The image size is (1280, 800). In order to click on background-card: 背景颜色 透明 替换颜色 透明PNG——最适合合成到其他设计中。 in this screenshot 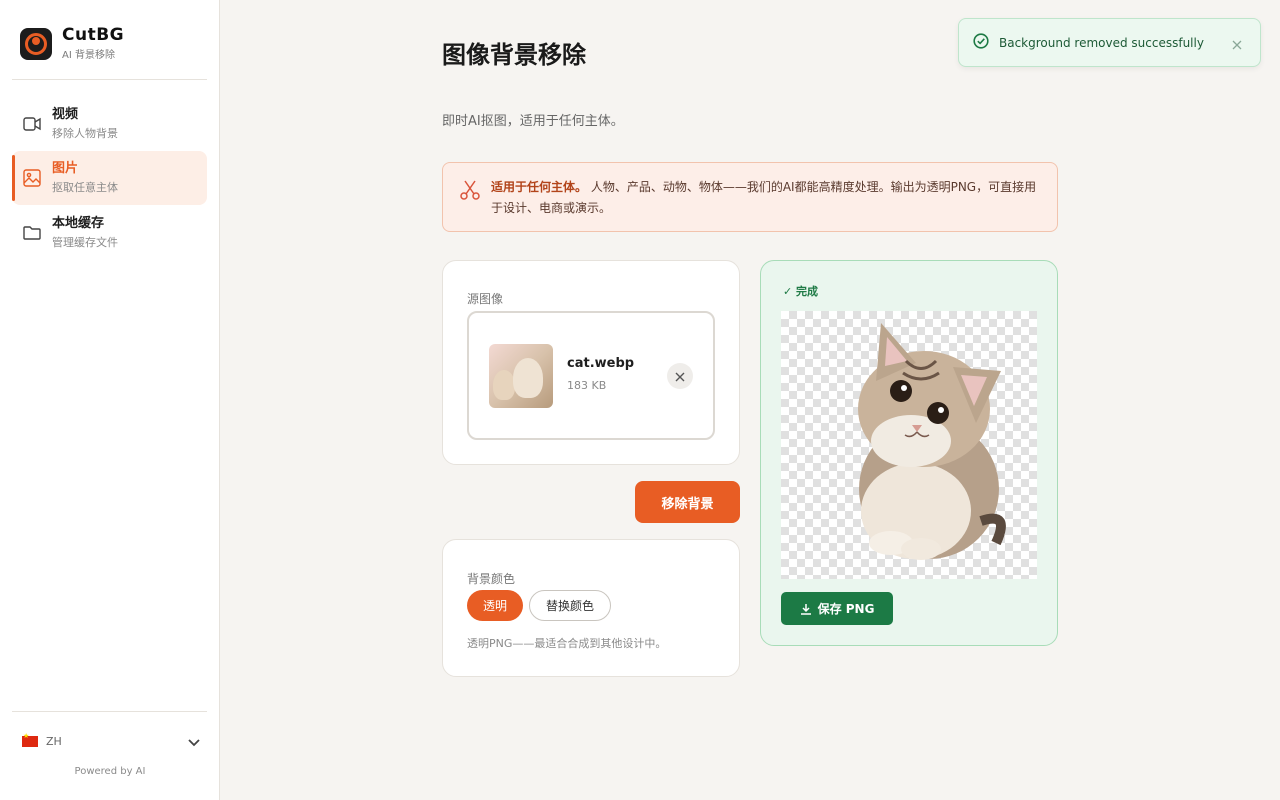, I will do `click(591, 608)`.